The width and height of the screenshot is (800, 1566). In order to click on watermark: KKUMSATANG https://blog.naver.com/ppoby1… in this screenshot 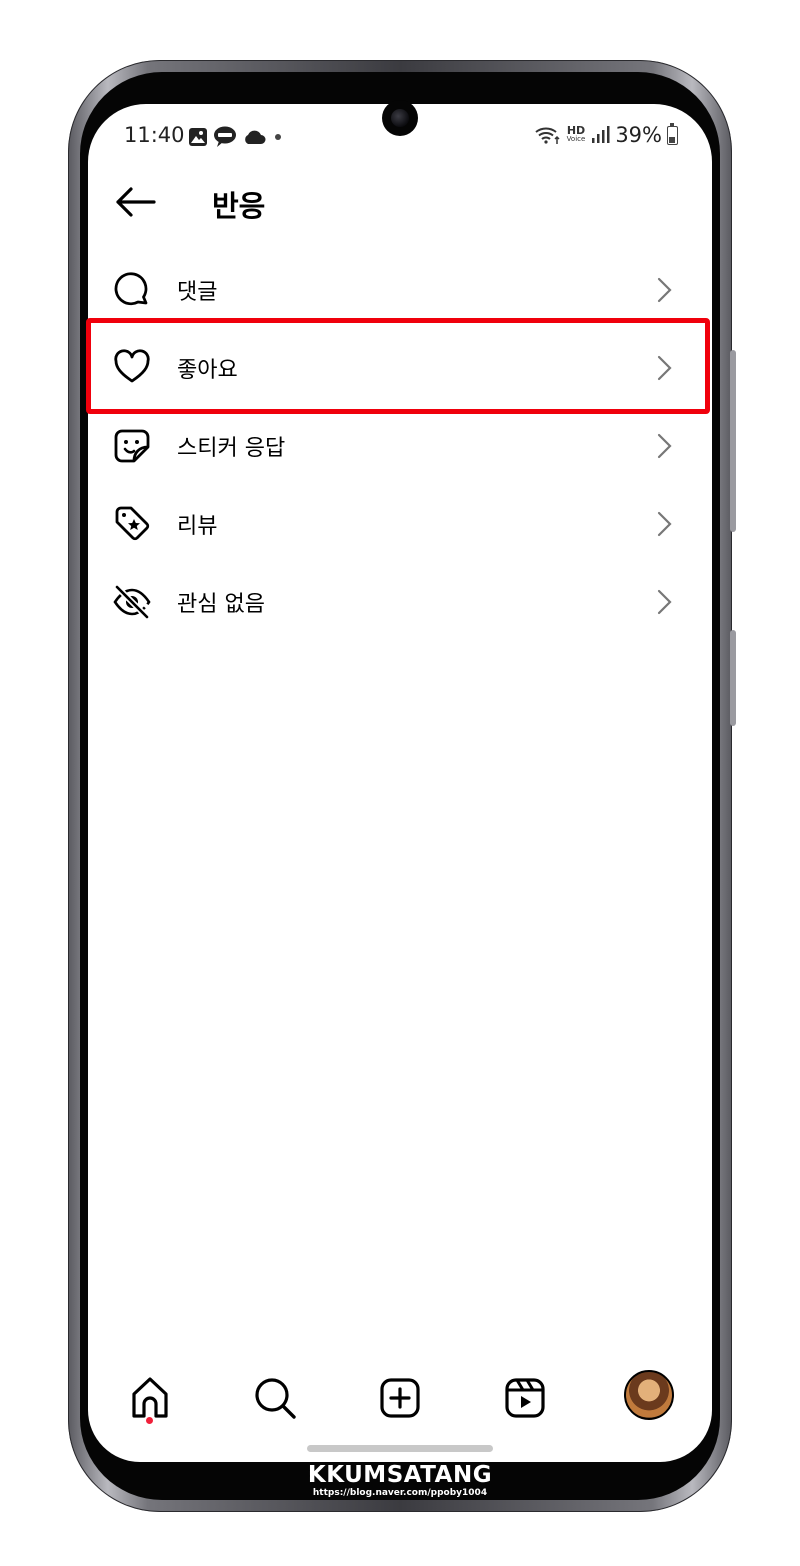, I will do `click(400, 1480)`.